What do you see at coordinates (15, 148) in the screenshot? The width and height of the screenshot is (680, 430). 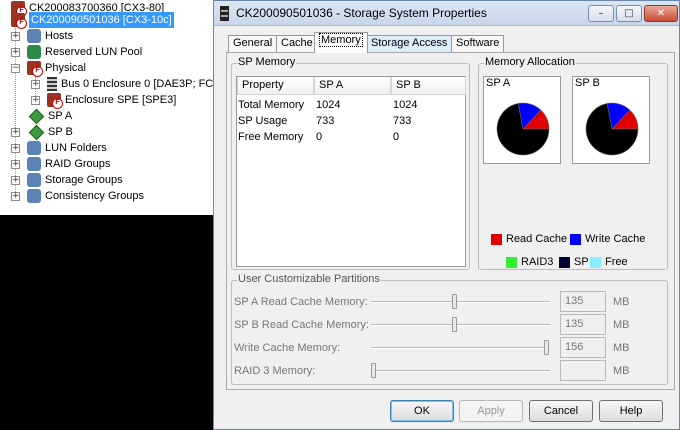 I see `expand-lun-folders-icon: +` at bounding box center [15, 148].